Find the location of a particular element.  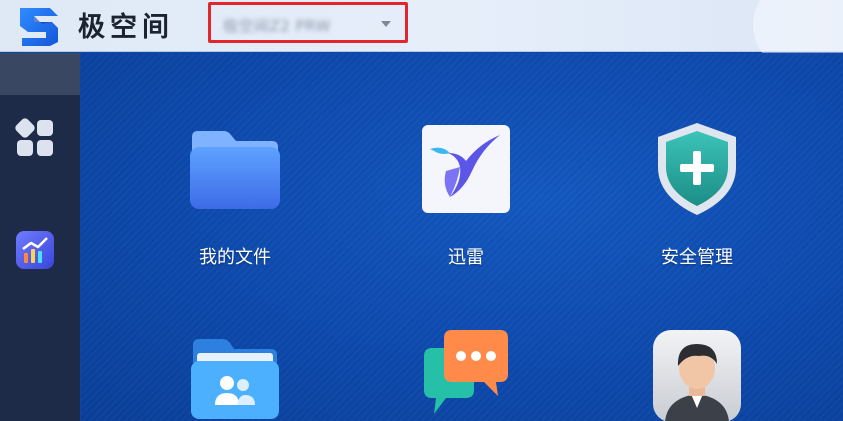

app-label: 安全管理 is located at coordinates (697, 257).